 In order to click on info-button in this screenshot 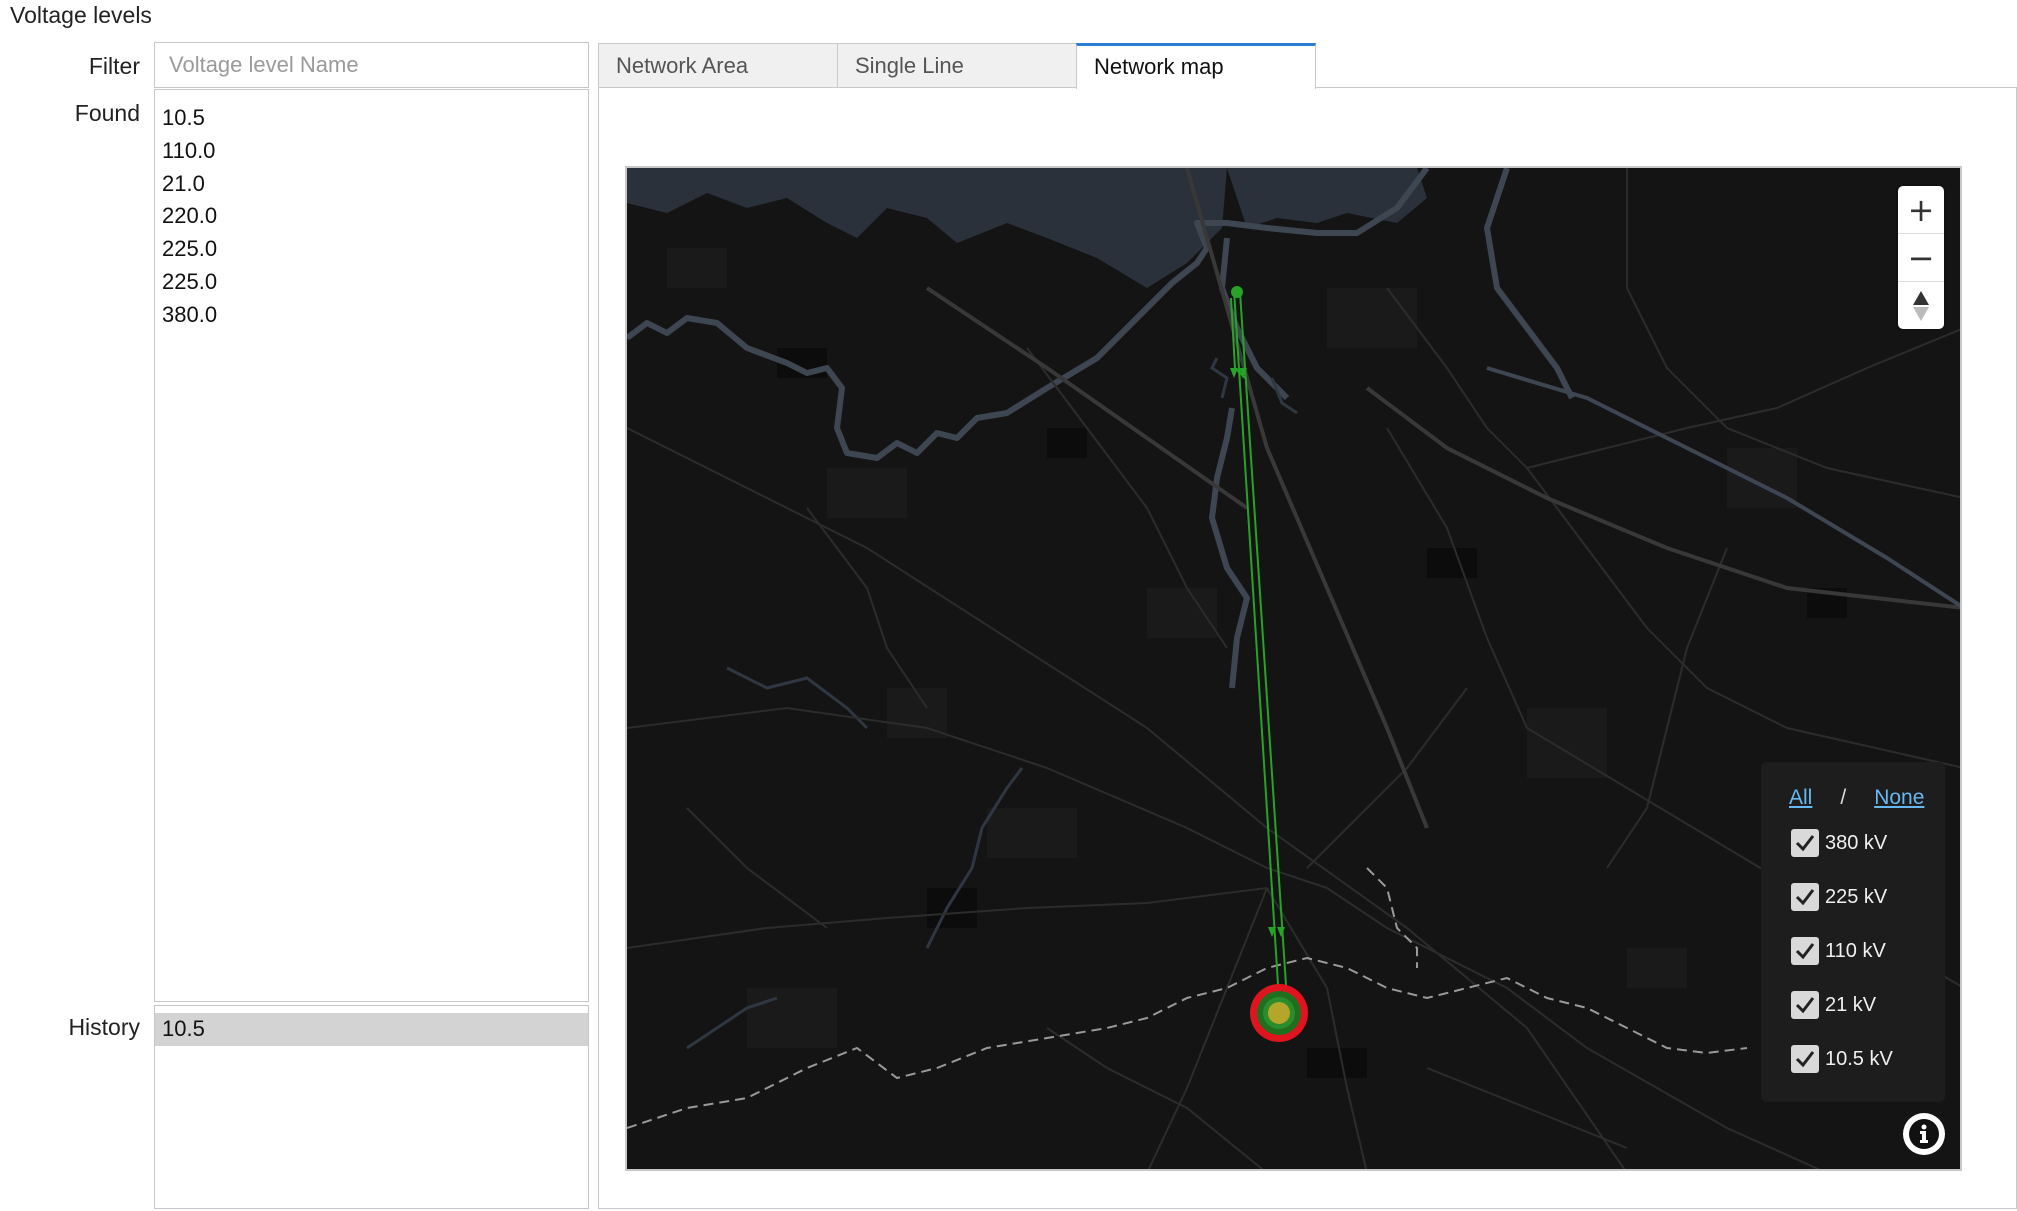, I will do `click(1924, 1134)`.